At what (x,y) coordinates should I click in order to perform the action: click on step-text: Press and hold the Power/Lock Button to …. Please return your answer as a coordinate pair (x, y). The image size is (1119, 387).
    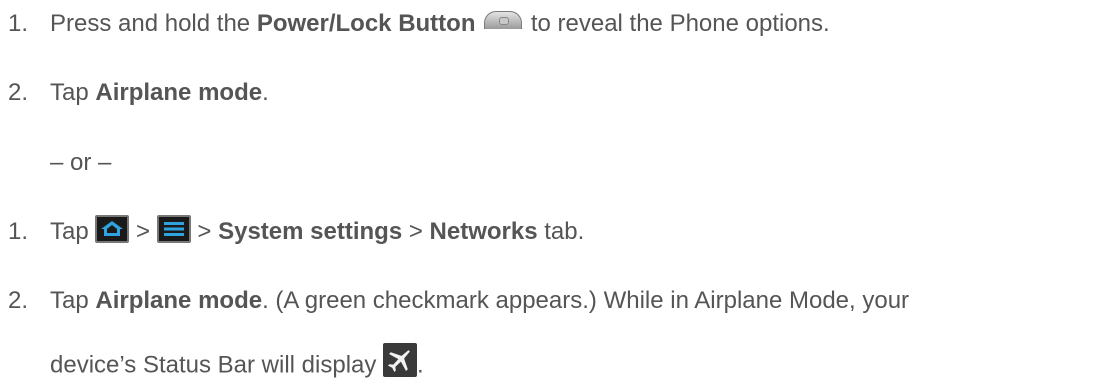
    Looking at the image, I should click on (440, 24).